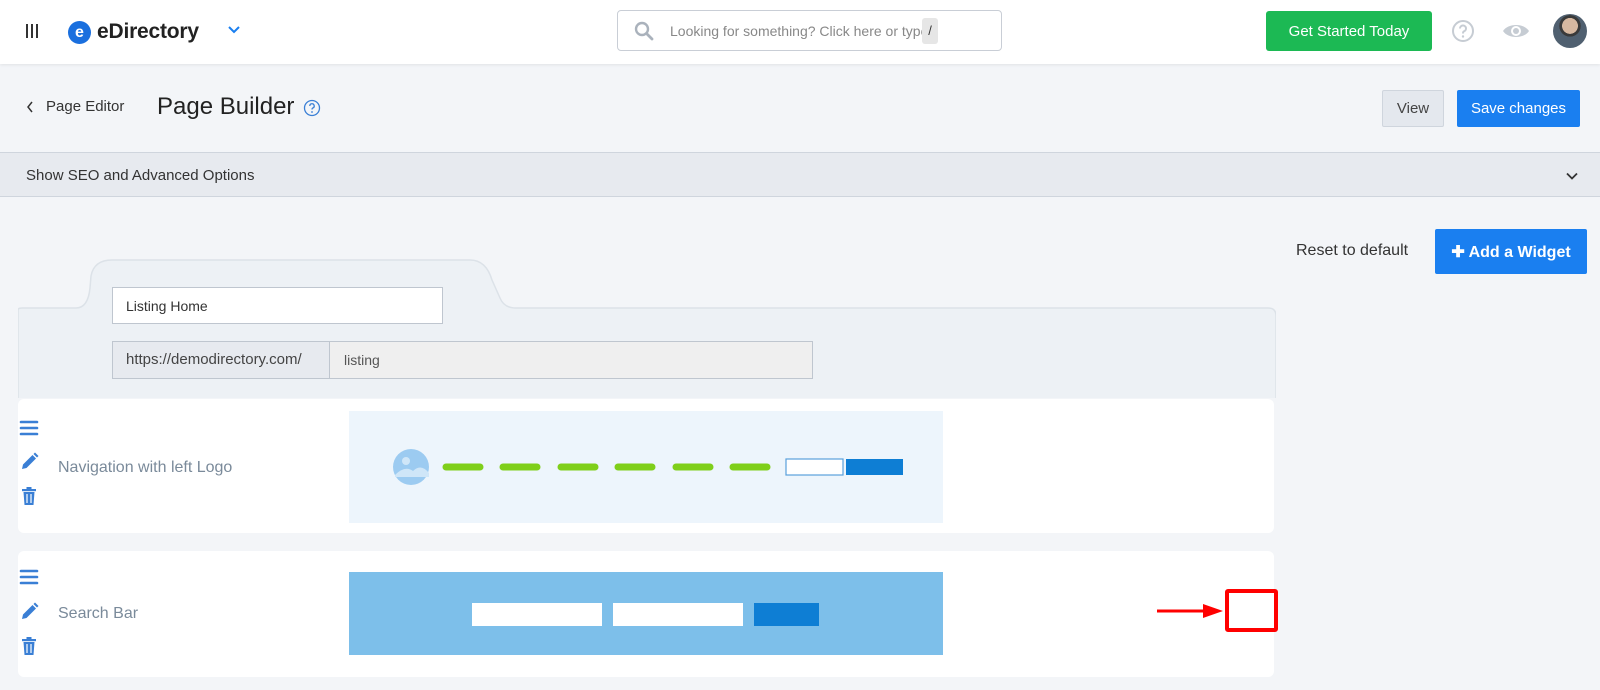  Describe the element at coordinates (1519, 252) in the screenshot. I see `add-widget-label: Add a Widget` at that location.